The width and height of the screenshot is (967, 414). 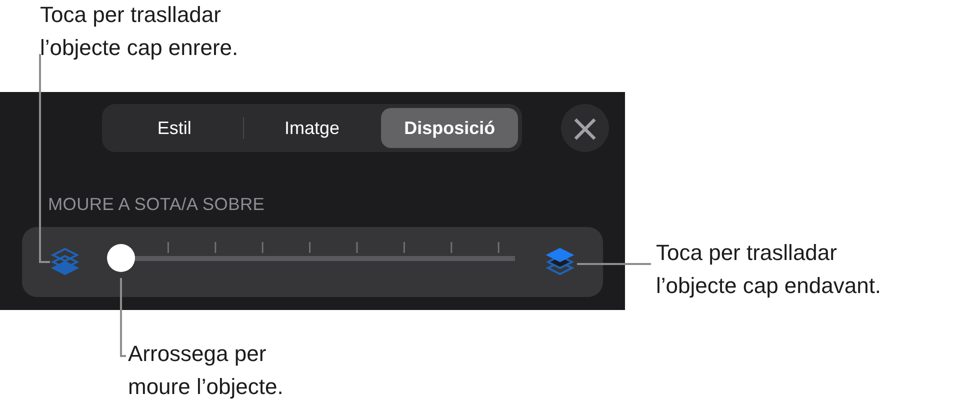 What do you see at coordinates (157, 204) in the screenshot?
I see `section-label: MOURE A SOTA/A SOBRE` at bounding box center [157, 204].